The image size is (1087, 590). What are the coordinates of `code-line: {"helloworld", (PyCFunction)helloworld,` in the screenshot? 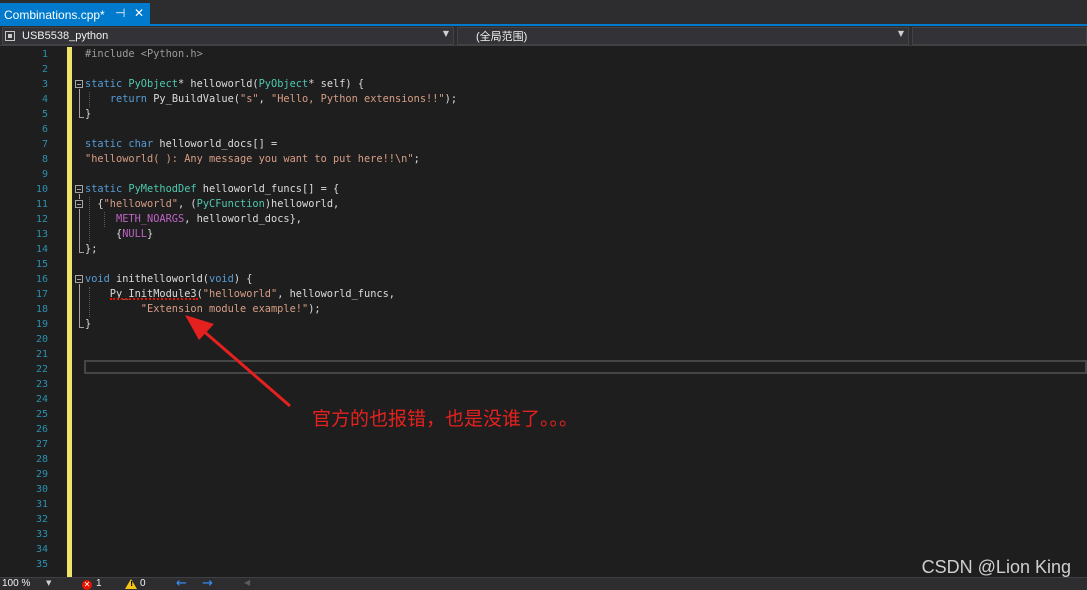 It's located at (212, 204).